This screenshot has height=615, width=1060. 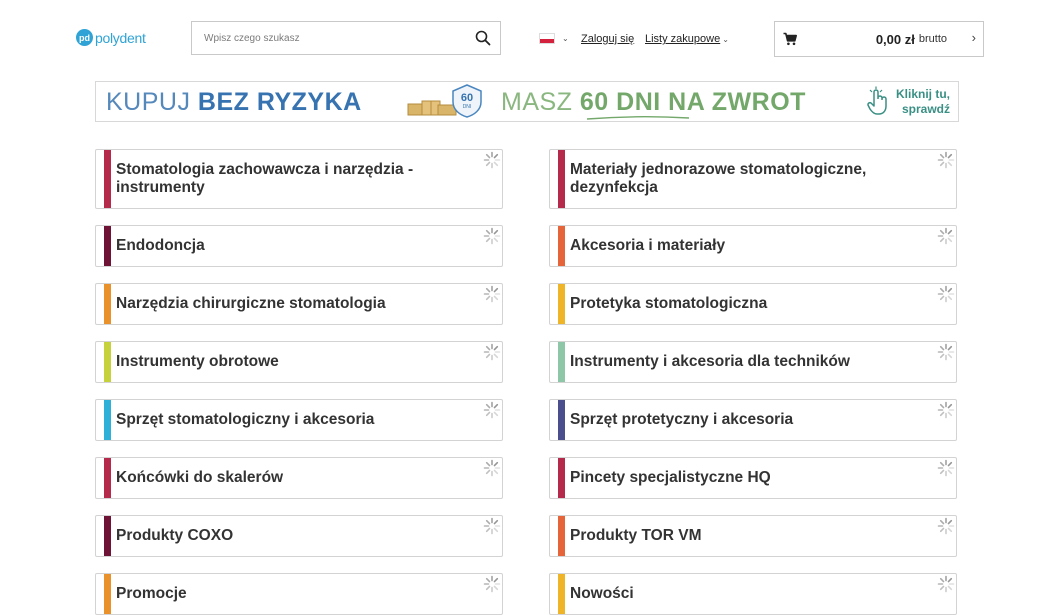 I want to click on shopping-lists-menu: Listy zakupowe ⌄, so click(x=687, y=39).